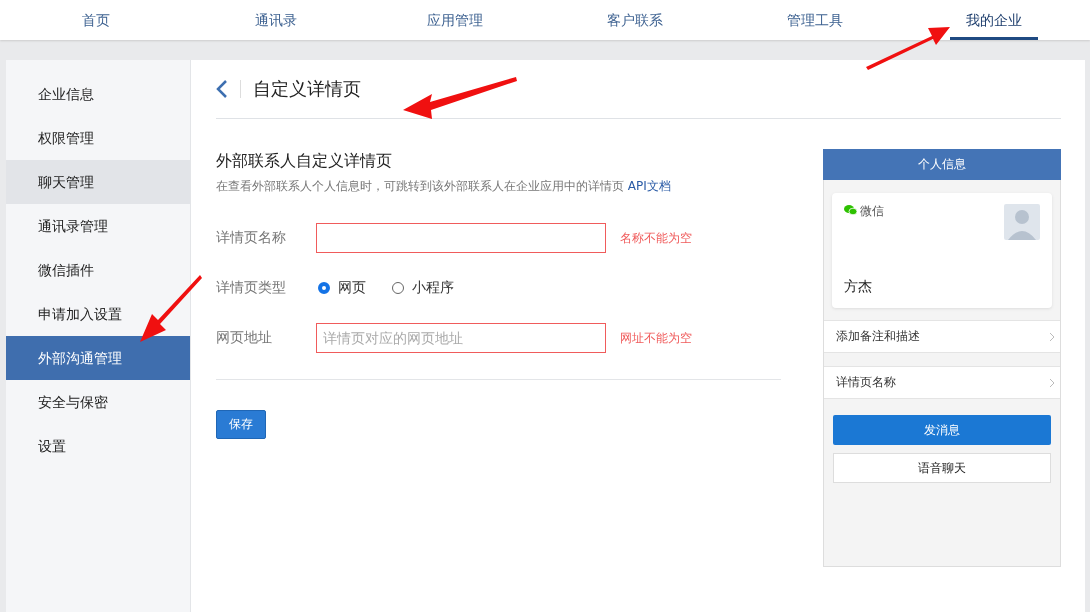 This screenshot has height=612, width=1090. Describe the element at coordinates (942, 430) in the screenshot. I see `send-message-button: 发消息` at that location.